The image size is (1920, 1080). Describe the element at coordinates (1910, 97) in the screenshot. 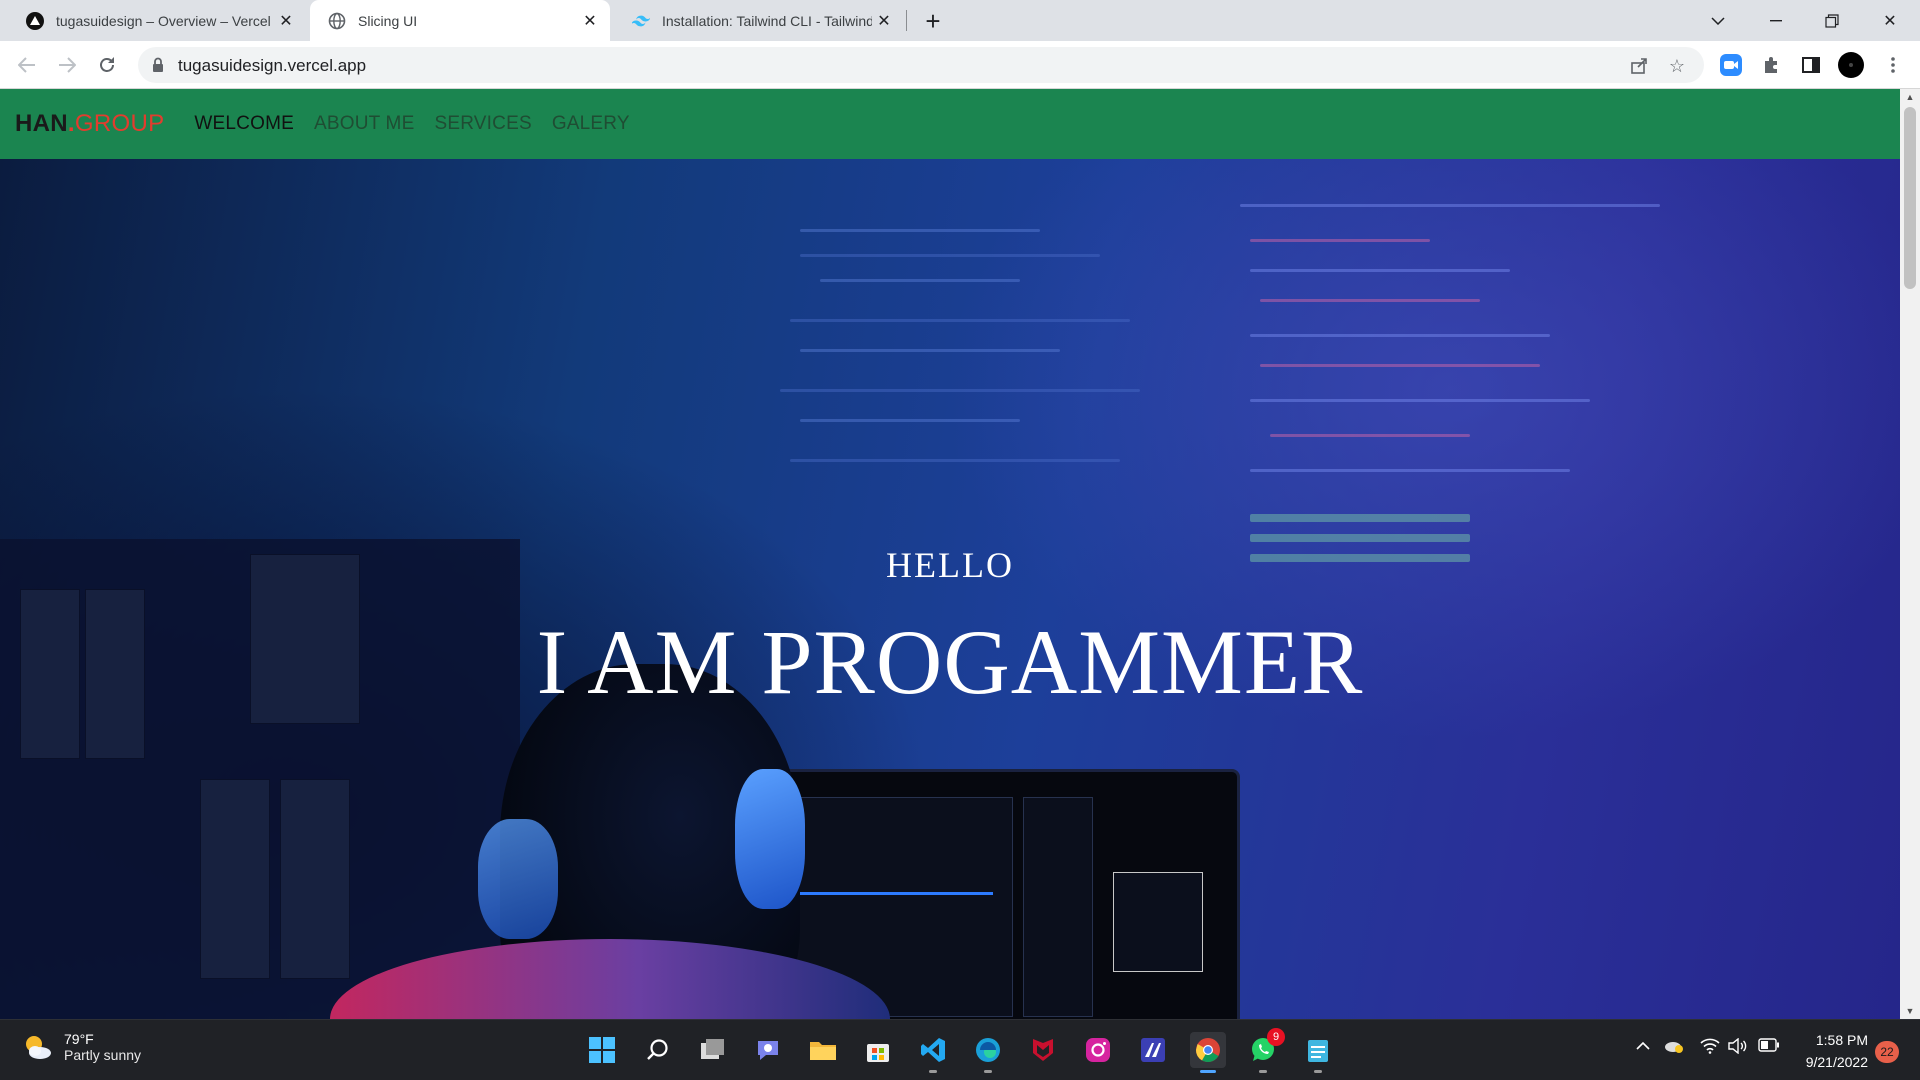

I see `scroll-up-arrow-icon: ▲` at that location.